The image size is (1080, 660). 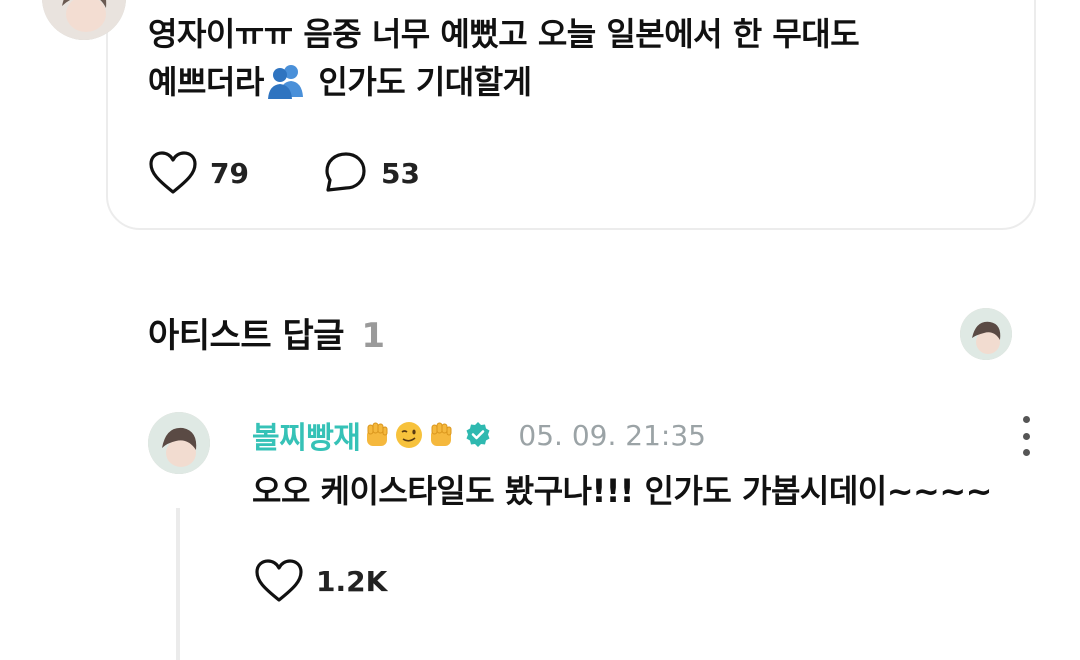 What do you see at coordinates (178, 584) in the screenshot?
I see `reply-thread-line` at bounding box center [178, 584].